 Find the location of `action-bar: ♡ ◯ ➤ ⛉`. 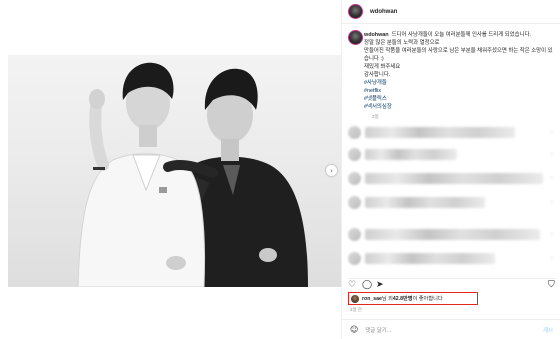

action-bar: ♡ ◯ ➤ ⛉ is located at coordinates (452, 284).